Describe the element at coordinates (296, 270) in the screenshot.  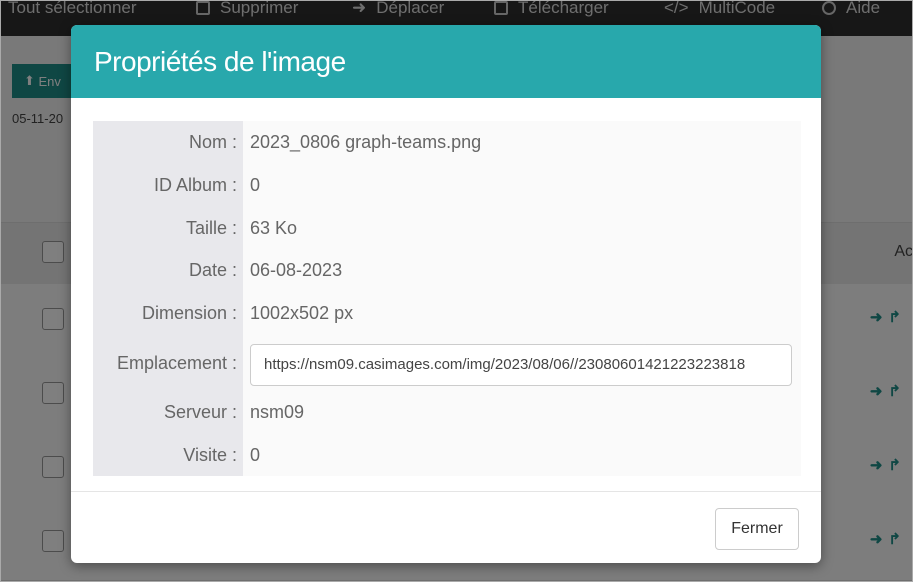
I see `property-value: 06-08-2023` at that location.